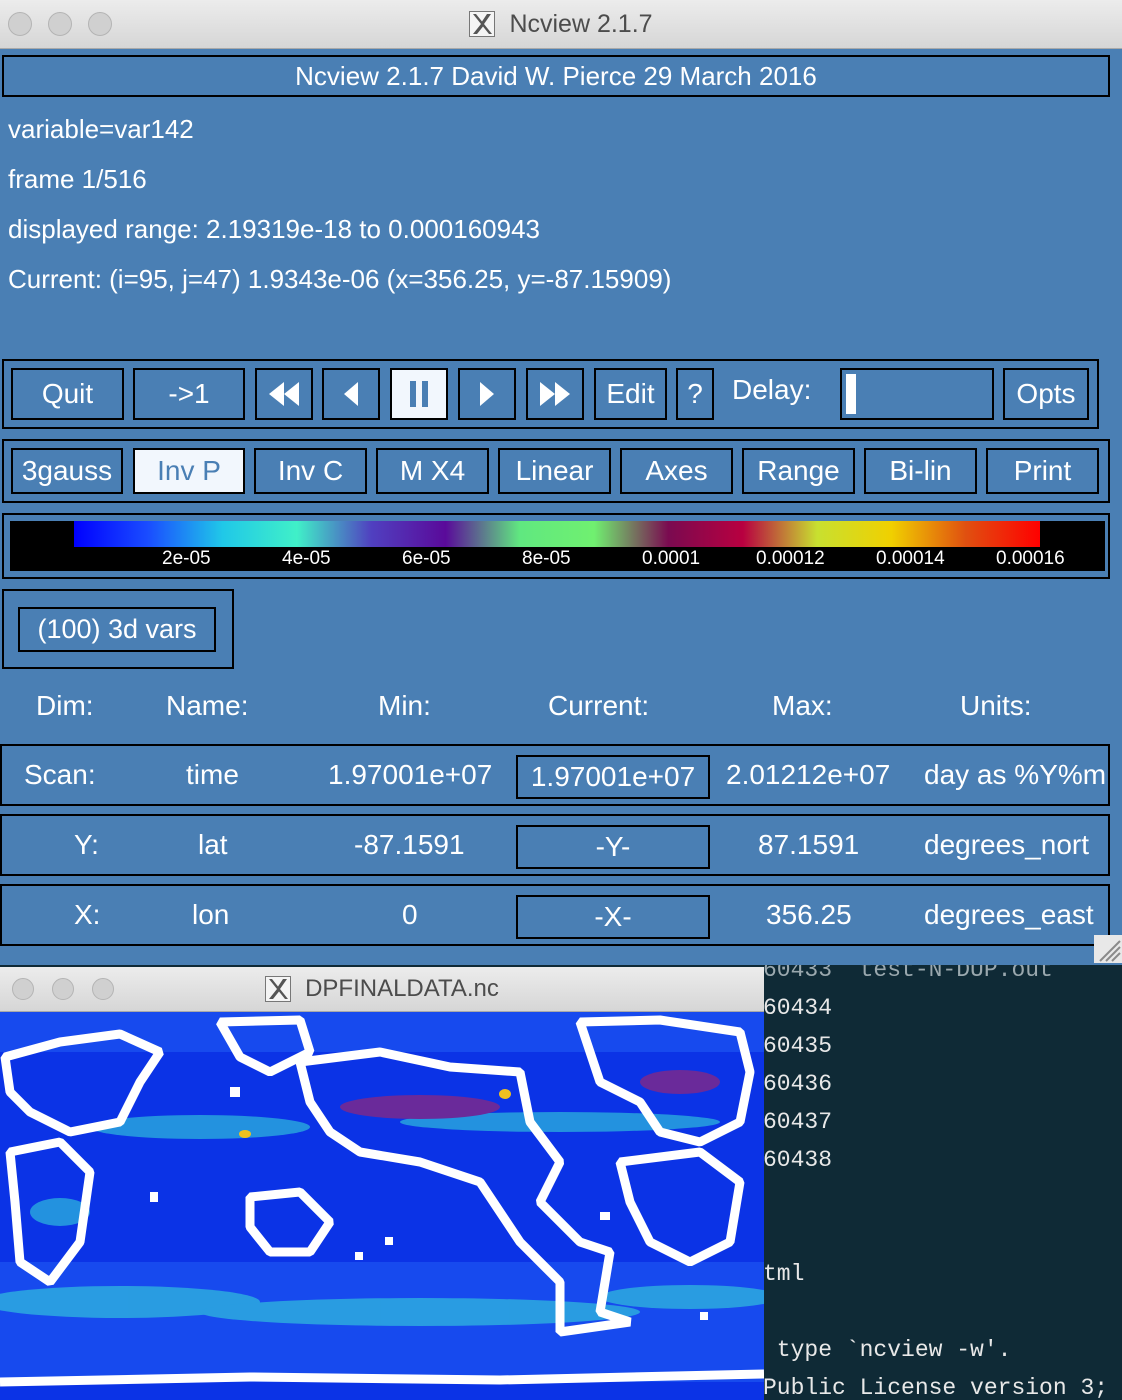 Image resolution: width=1122 pixels, height=1400 pixels. What do you see at coordinates (426, 558) in the screenshot?
I see `colorbar-tick: 6e-05` at bounding box center [426, 558].